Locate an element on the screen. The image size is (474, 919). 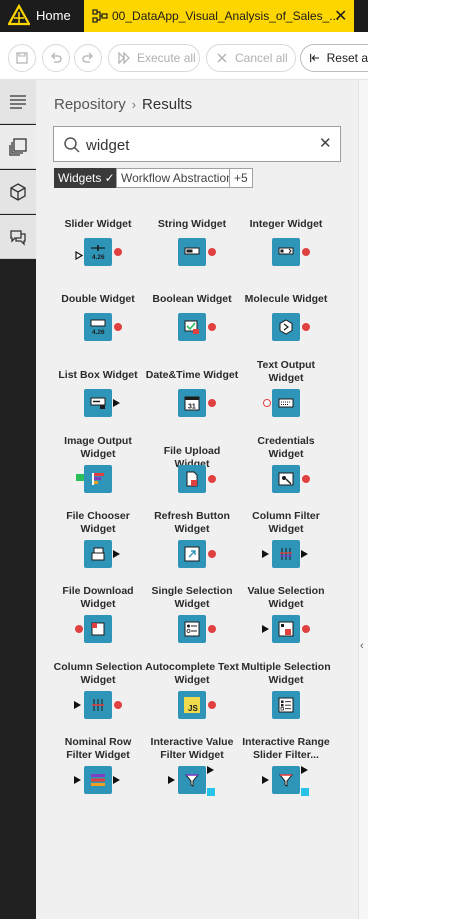
node-title: Value Selection Widget is located at coordinates (286, 597).